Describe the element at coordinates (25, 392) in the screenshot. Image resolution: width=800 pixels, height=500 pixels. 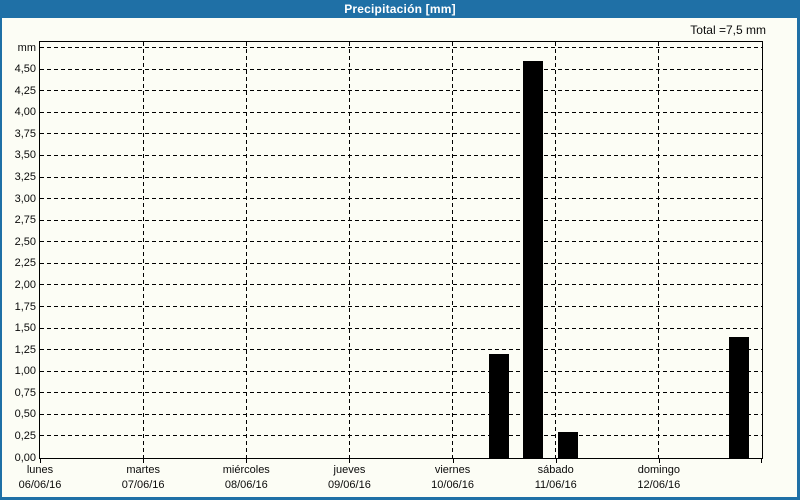
I see `y-tick-label: 0,75` at that location.